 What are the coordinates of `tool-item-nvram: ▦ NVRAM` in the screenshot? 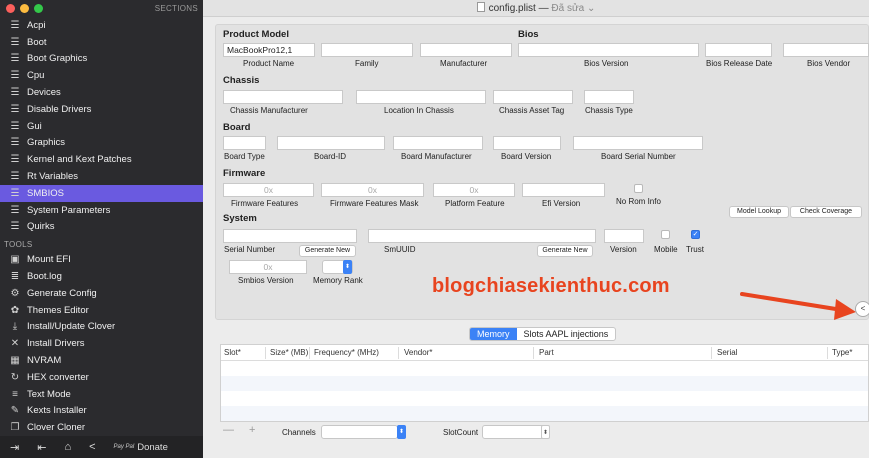 It's located at (101, 360).